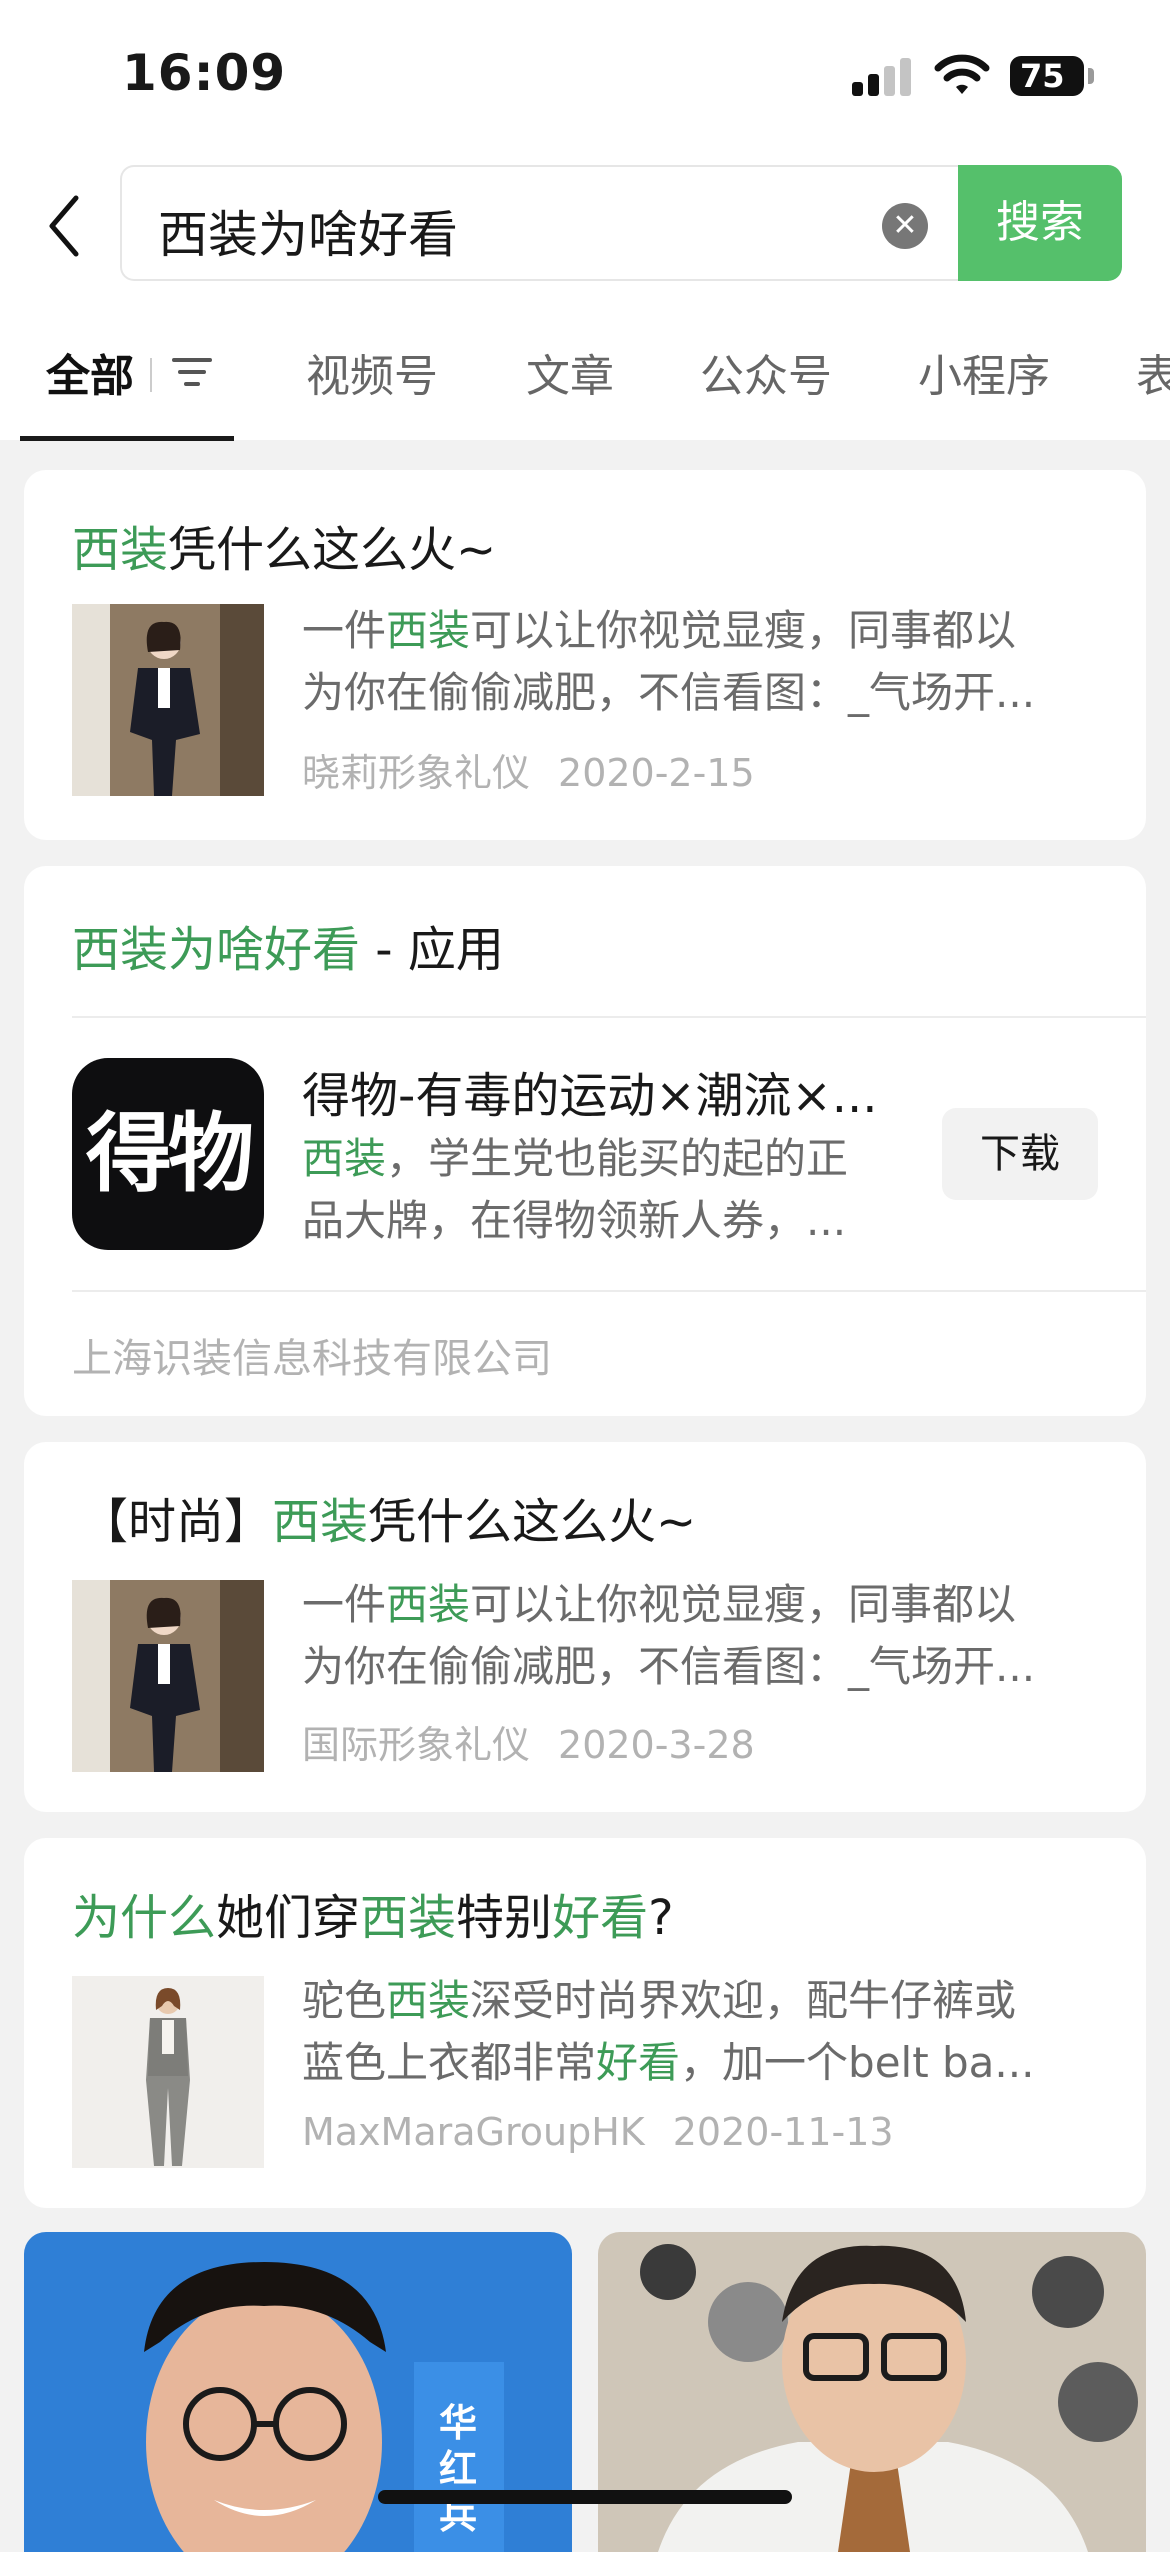  What do you see at coordinates (473, 2132) in the screenshot?
I see `result-source: MaxMaraGroupHK` at bounding box center [473, 2132].